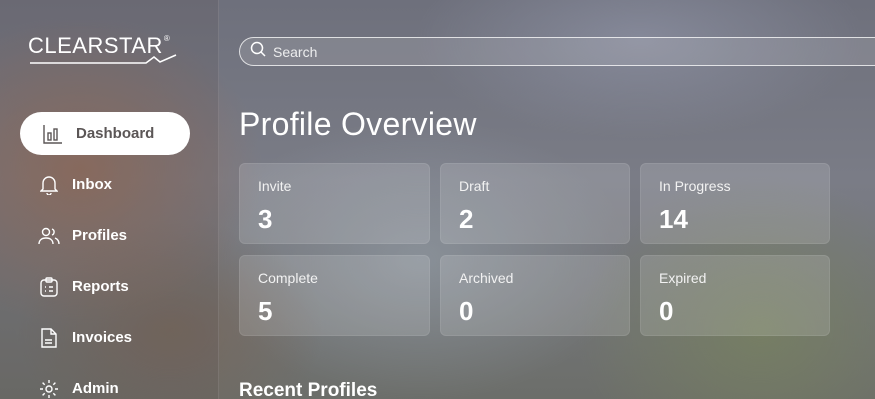 Image resolution: width=875 pixels, height=399 pixels. I want to click on card-value: 5, so click(265, 311).